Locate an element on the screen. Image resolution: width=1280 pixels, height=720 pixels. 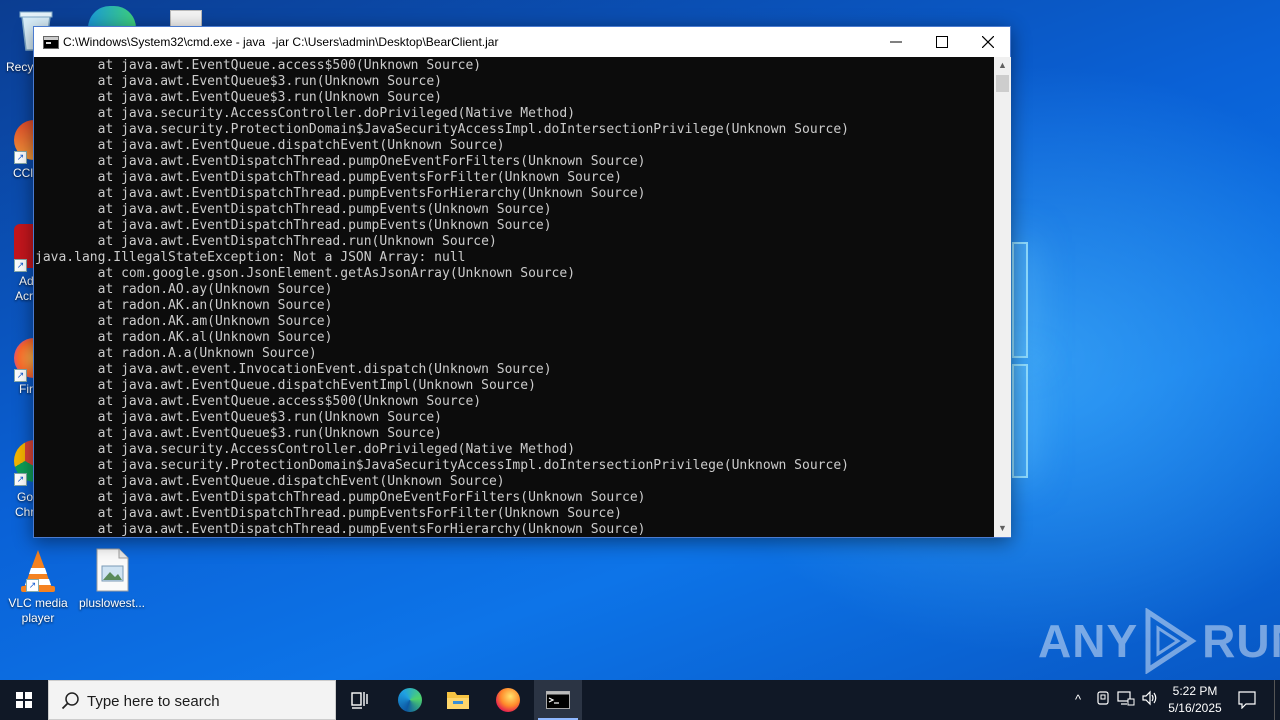
volume-icon is located at coordinates (1150, 700).